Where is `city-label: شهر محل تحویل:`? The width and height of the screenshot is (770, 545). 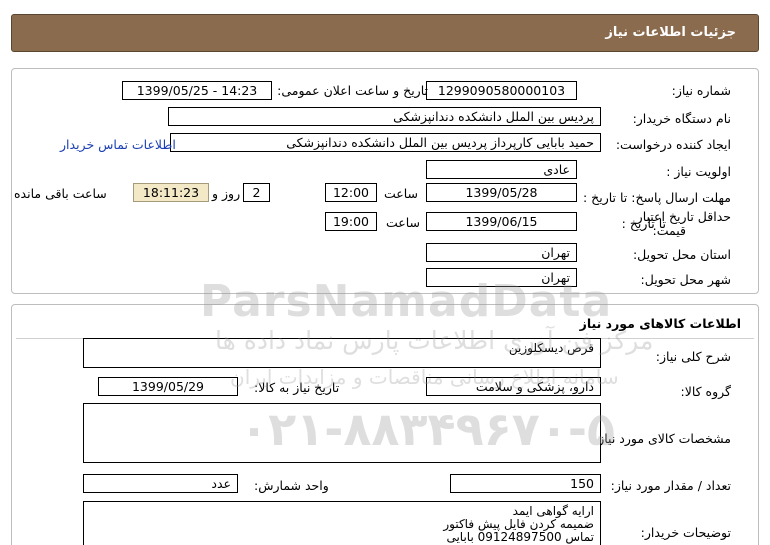 city-label: شهر محل تحویل: is located at coordinates (685, 279).